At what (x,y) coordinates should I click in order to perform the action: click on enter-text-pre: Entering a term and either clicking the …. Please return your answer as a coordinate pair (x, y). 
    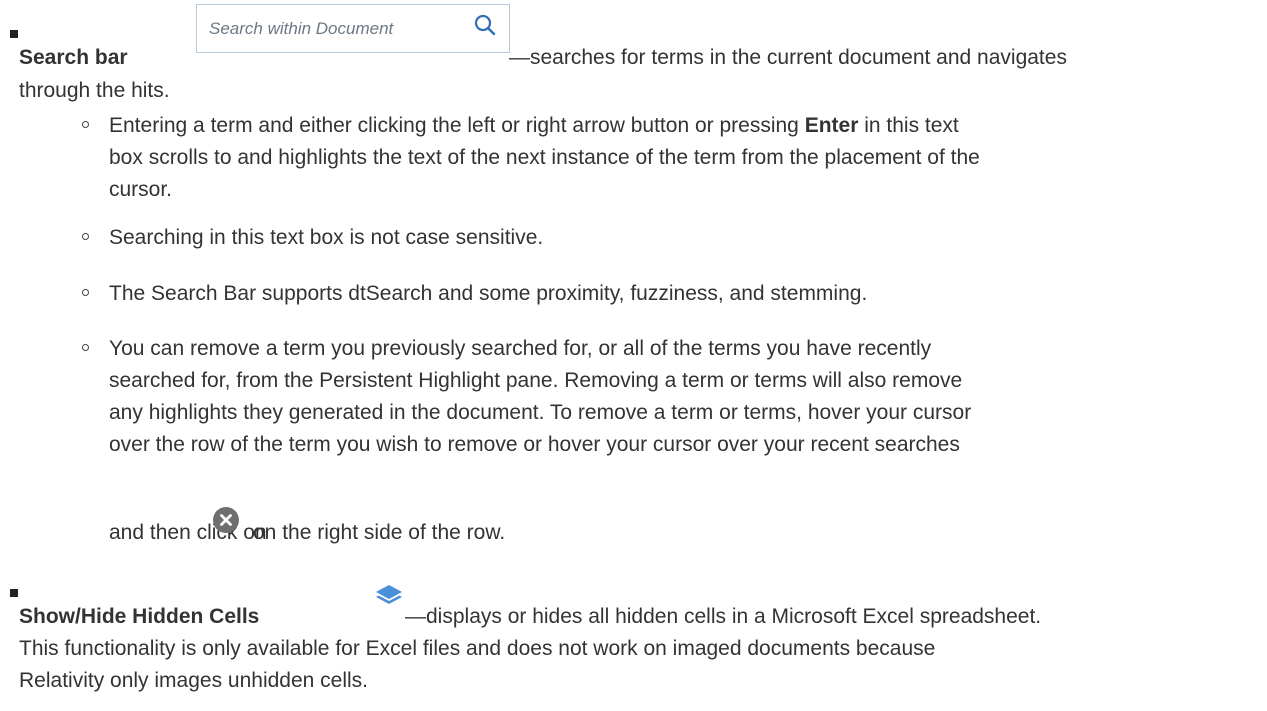
    Looking at the image, I should click on (457, 125).